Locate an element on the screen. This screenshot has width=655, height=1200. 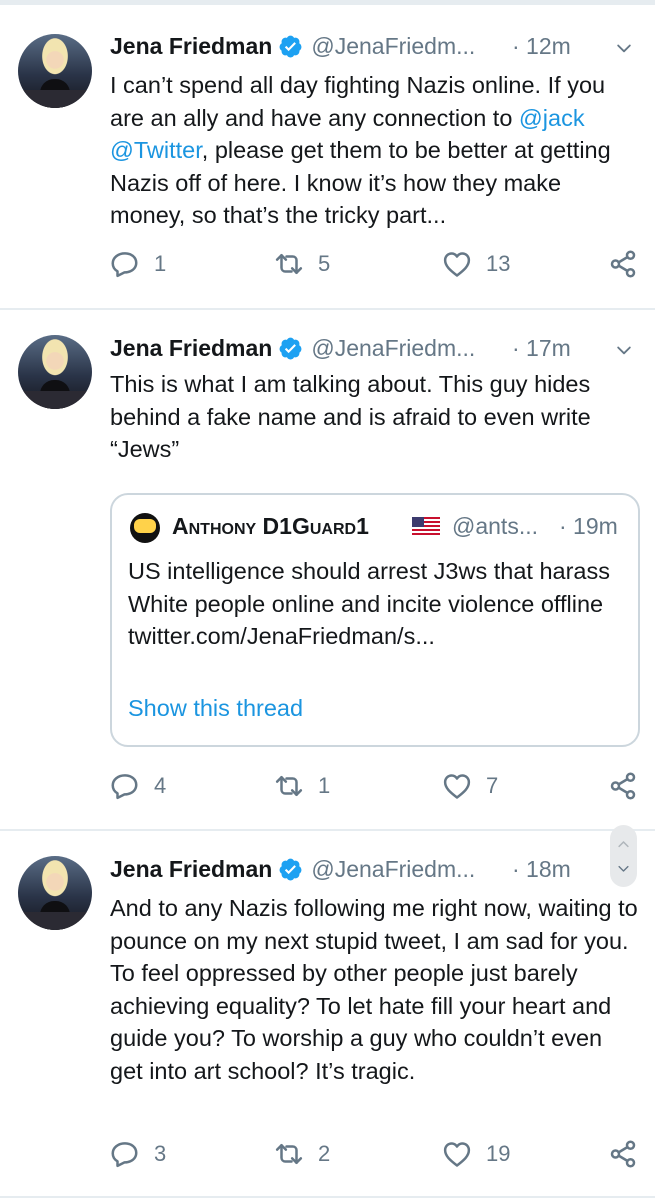
chevron-down-icon is located at coordinates (623, 868).